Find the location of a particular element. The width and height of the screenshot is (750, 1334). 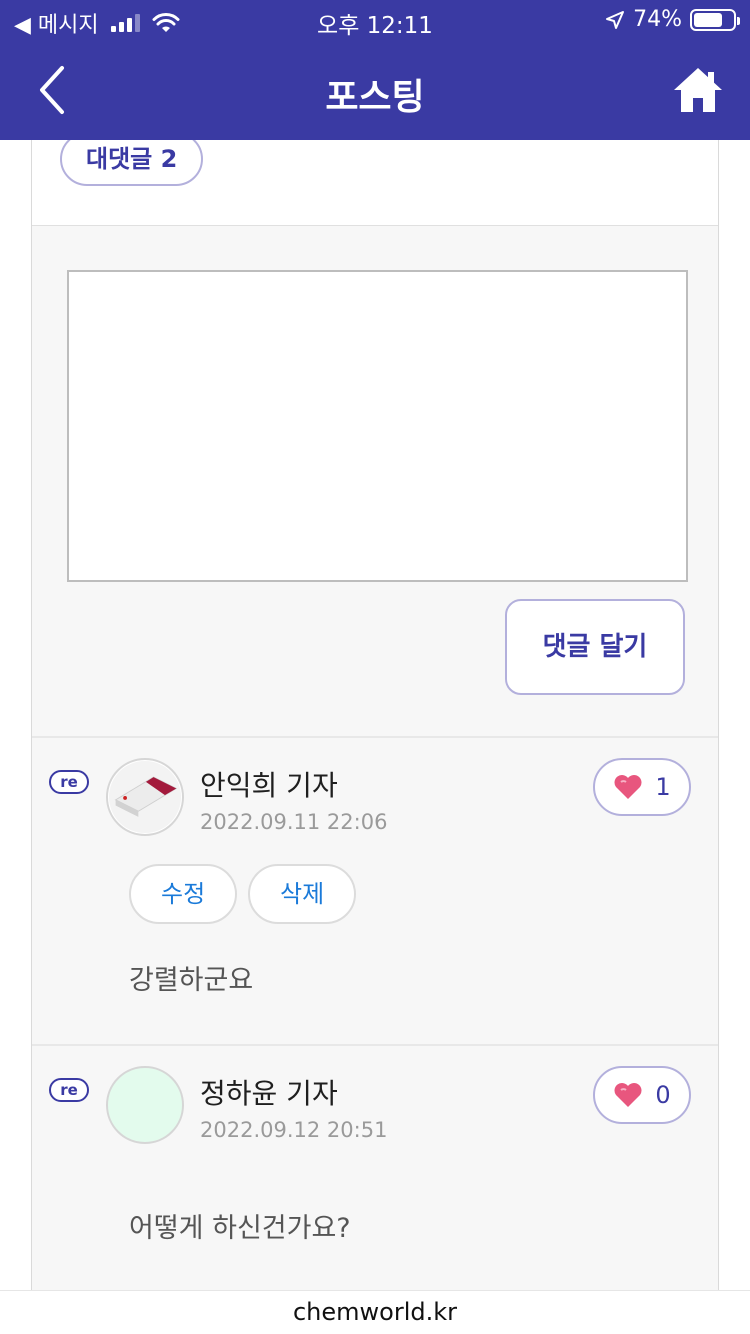

like-button: 1 is located at coordinates (642, 787).